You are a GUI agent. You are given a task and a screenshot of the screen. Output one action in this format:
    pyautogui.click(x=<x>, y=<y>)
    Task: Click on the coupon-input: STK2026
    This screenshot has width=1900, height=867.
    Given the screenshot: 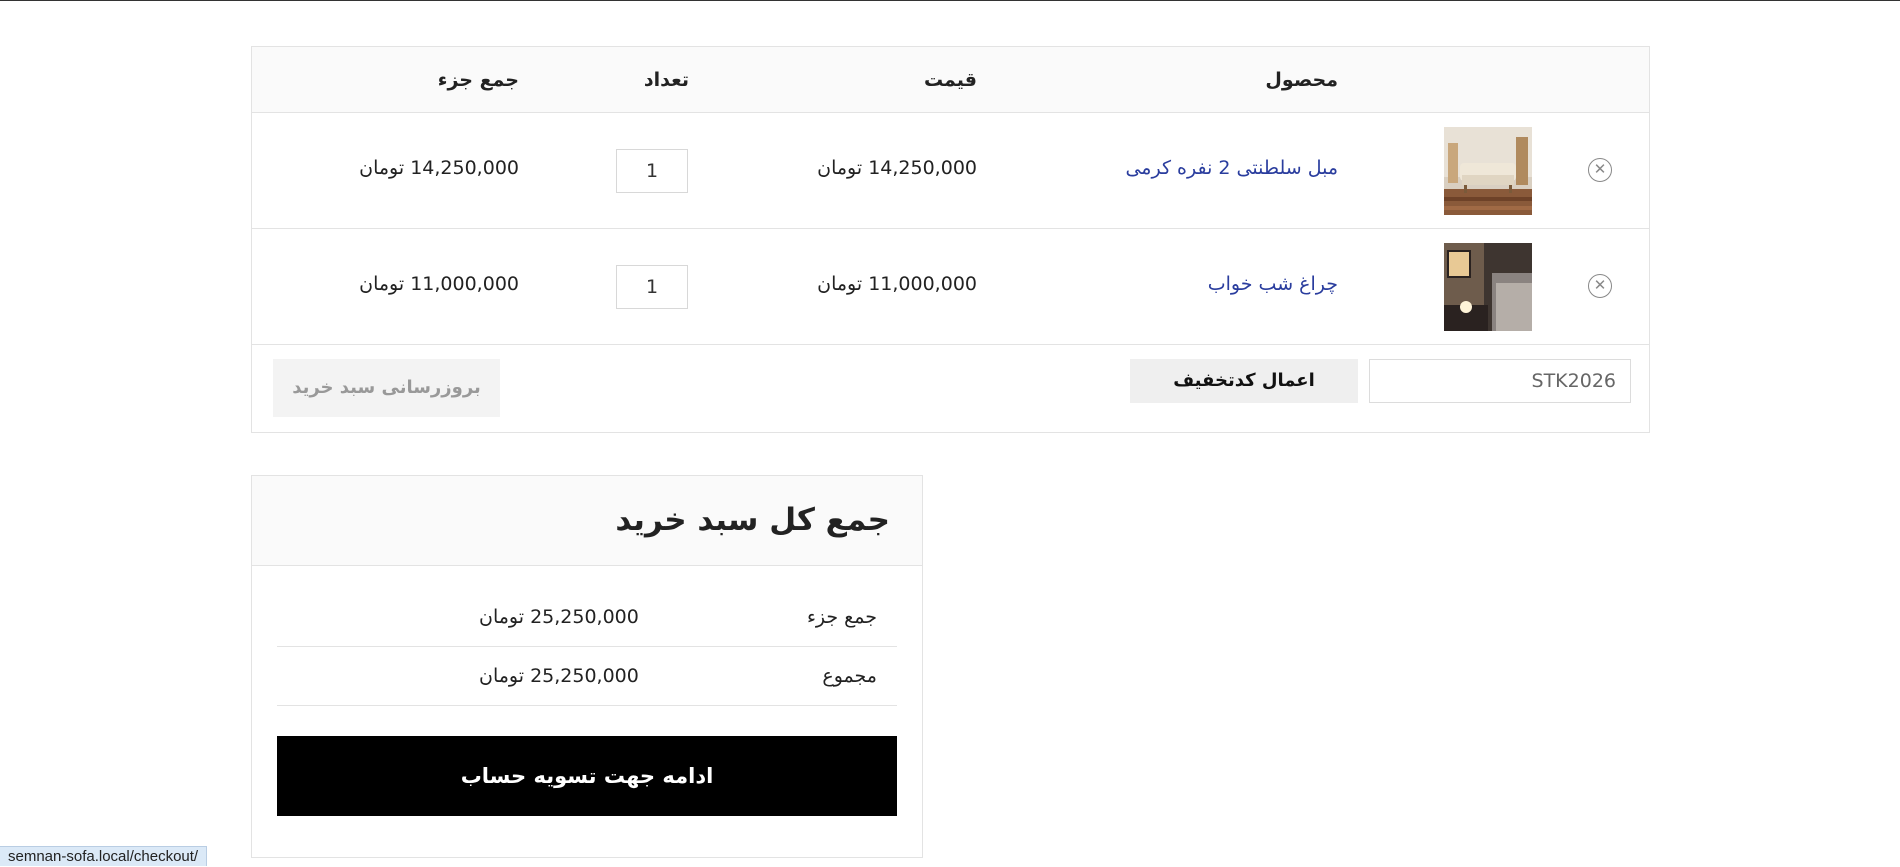 What is the action you would take?
    pyautogui.click(x=1500, y=381)
    